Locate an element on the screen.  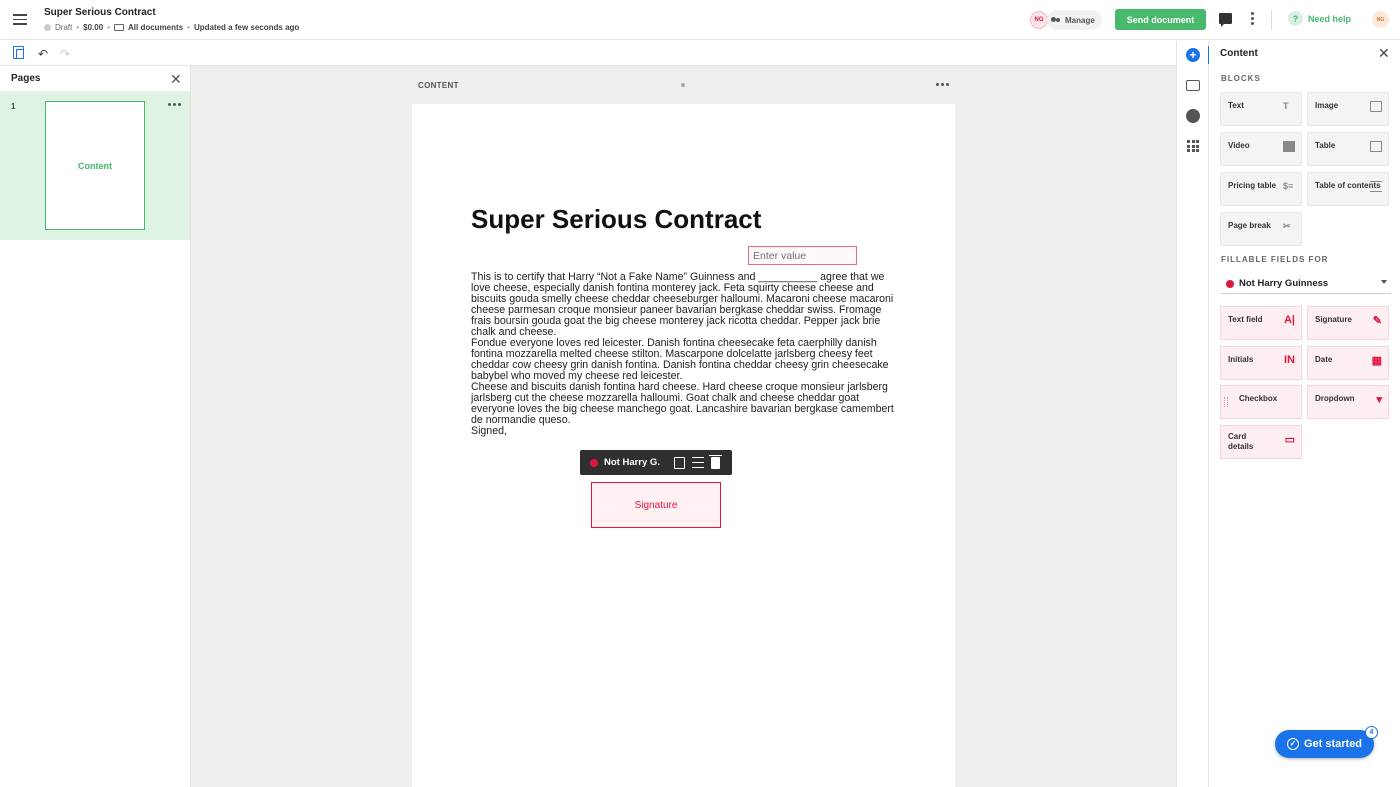
recipient-avatar: NG is located at coordinates (1039, 20).